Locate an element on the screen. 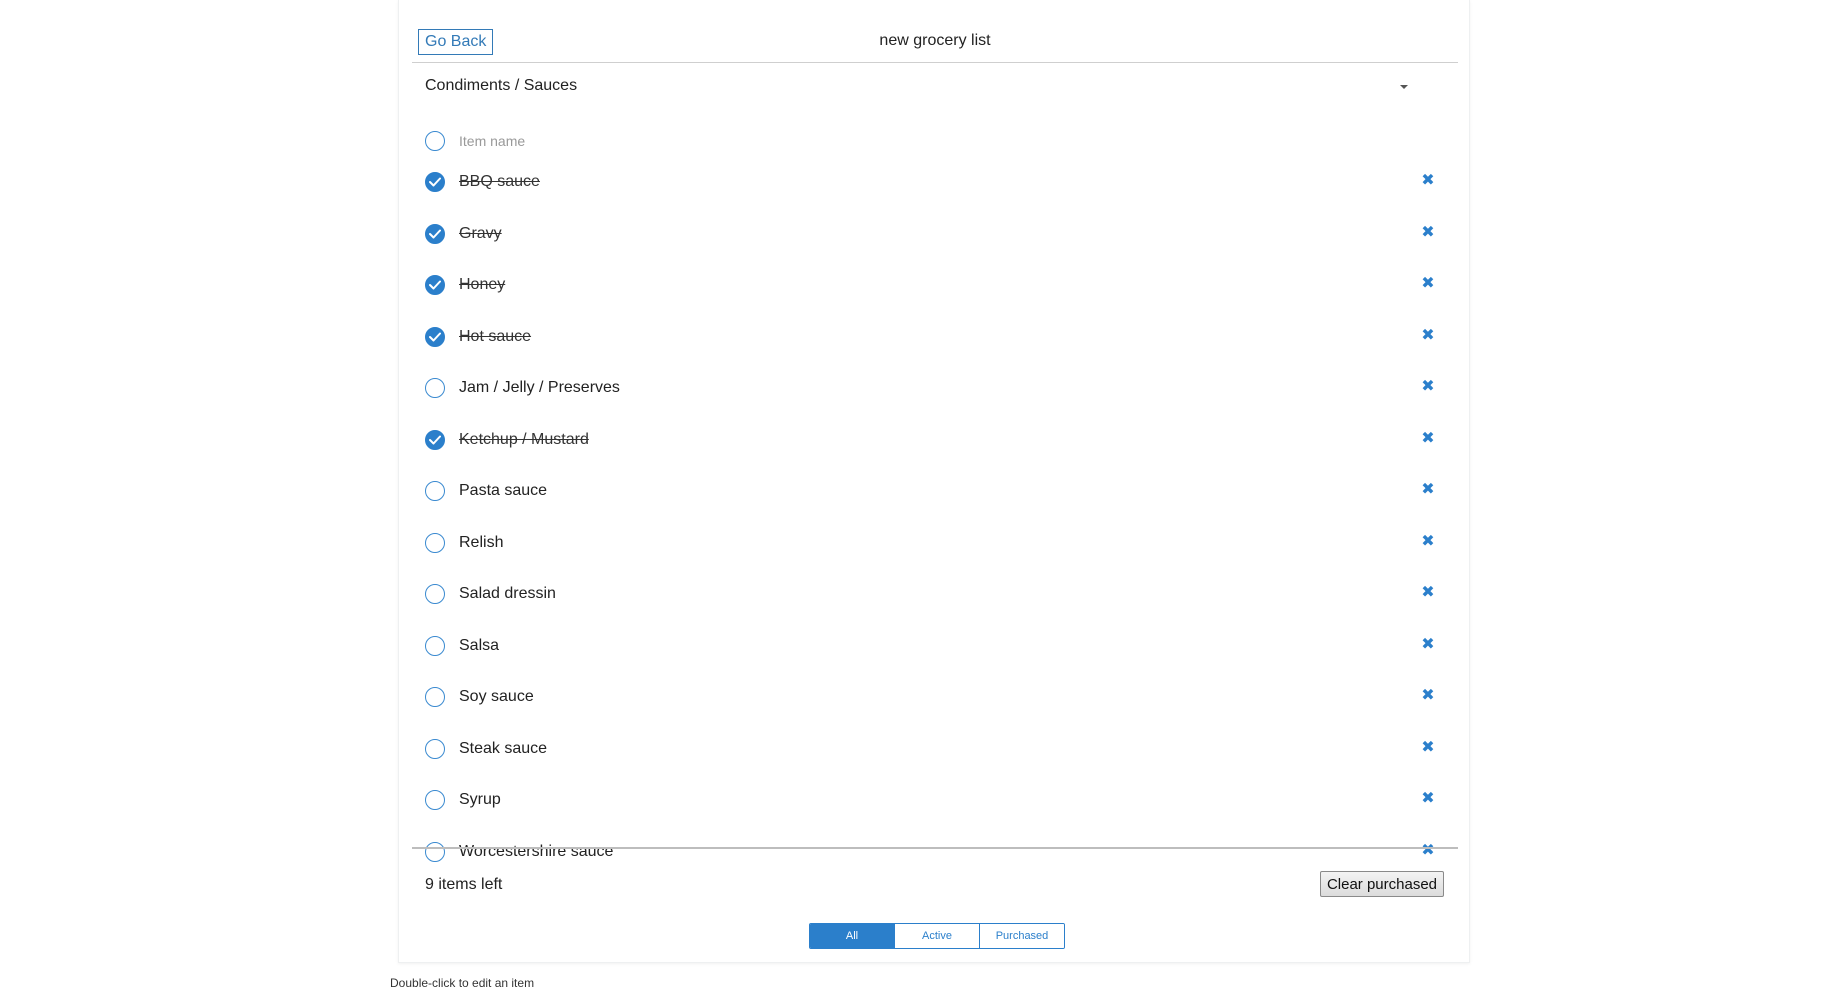  item-label: Honey is located at coordinates (482, 284).